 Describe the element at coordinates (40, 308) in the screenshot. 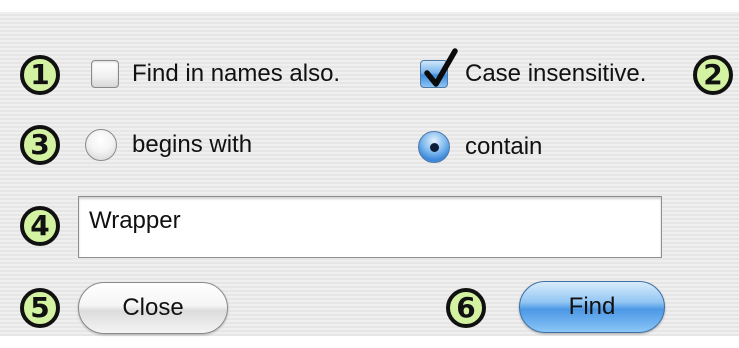

I see `callout-5: 5` at that location.